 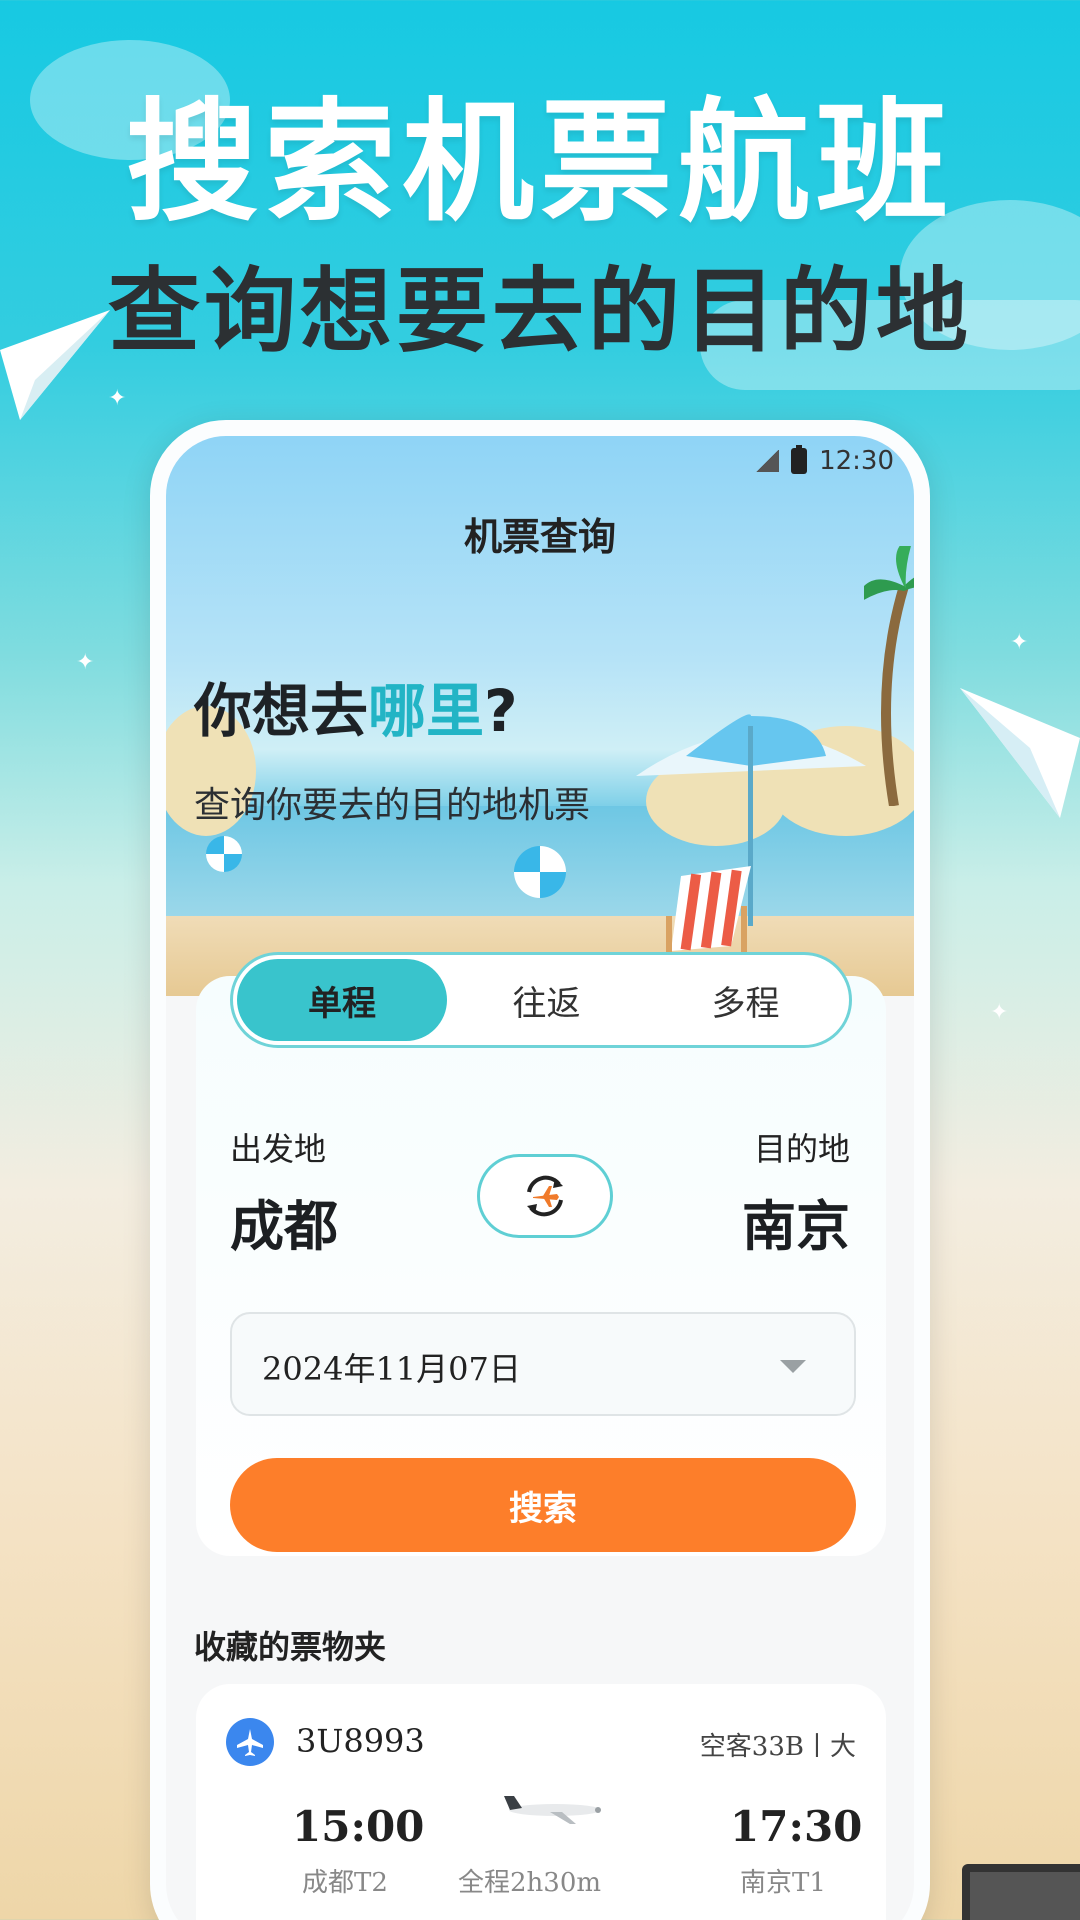 What do you see at coordinates (796, 1221) in the screenshot?
I see `to-city: 南京` at bounding box center [796, 1221].